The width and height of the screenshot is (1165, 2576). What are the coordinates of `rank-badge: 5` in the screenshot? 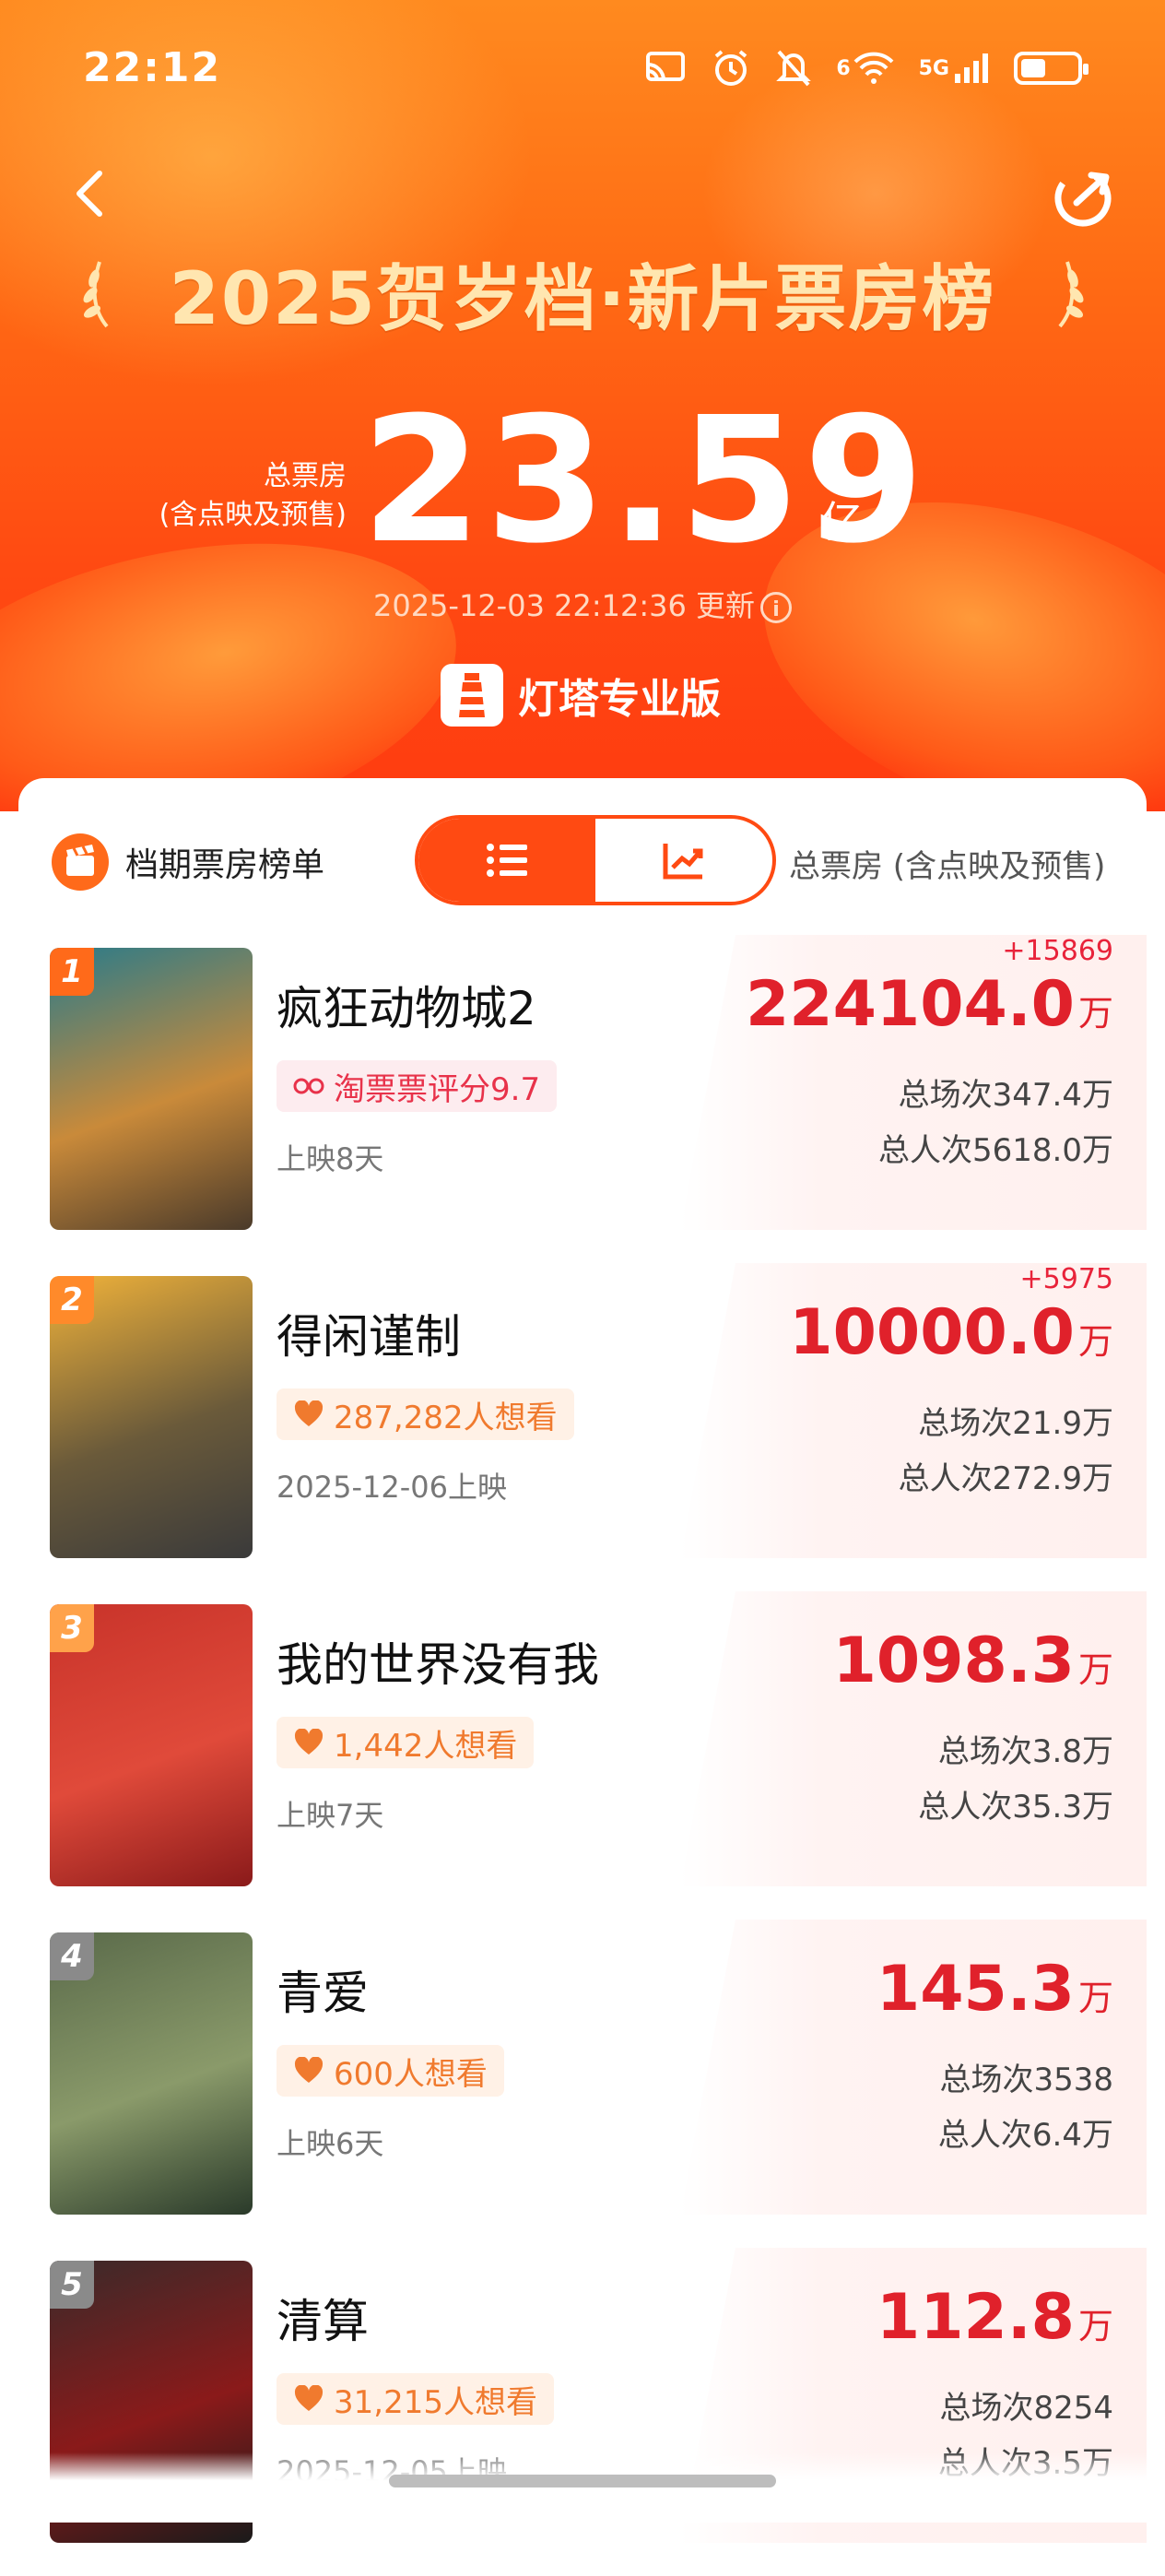 It's located at (72, 2285).